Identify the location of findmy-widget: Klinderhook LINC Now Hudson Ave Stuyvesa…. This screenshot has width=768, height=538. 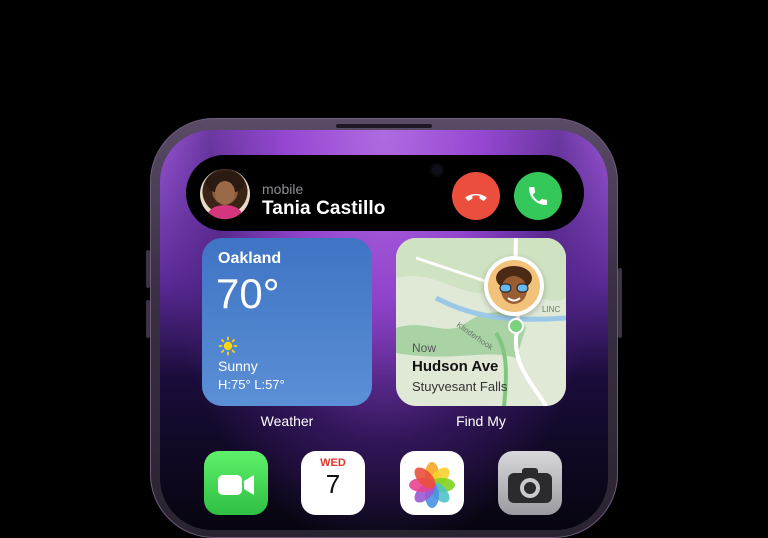
(481, 322).